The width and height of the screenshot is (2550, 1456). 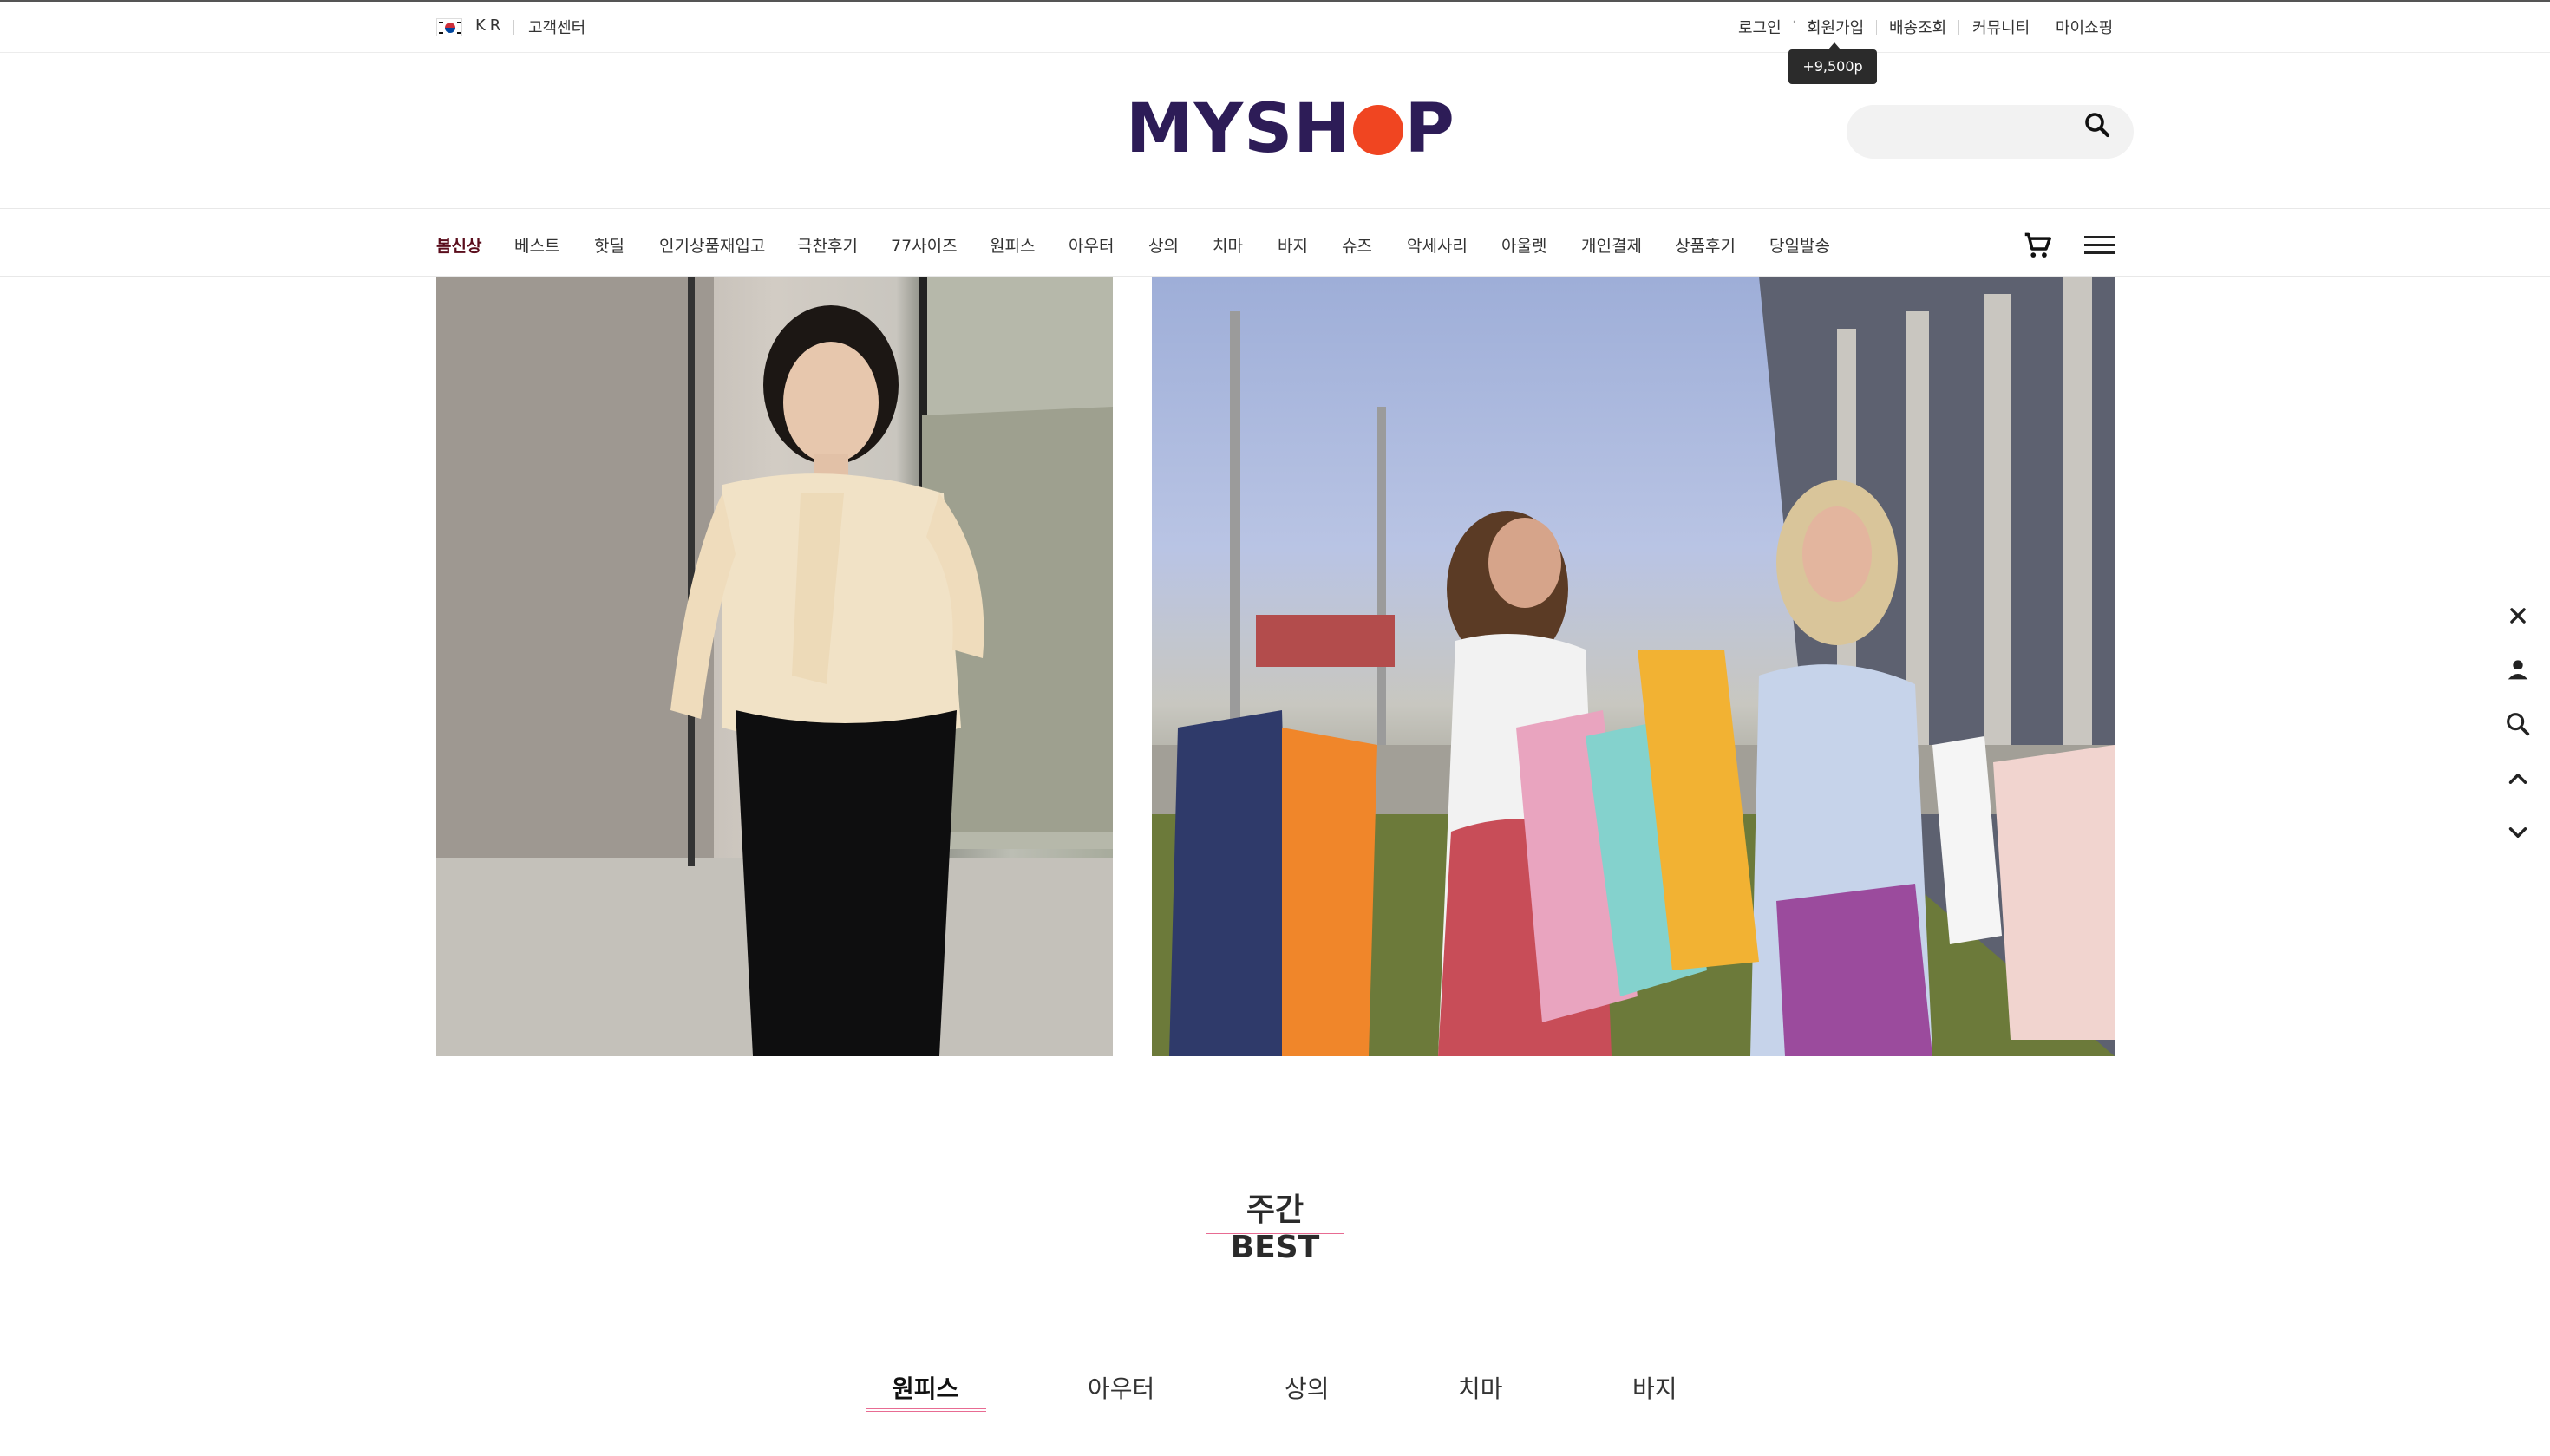 I want to click on nav-item-best: 베스트, so click(x=536, y=245).